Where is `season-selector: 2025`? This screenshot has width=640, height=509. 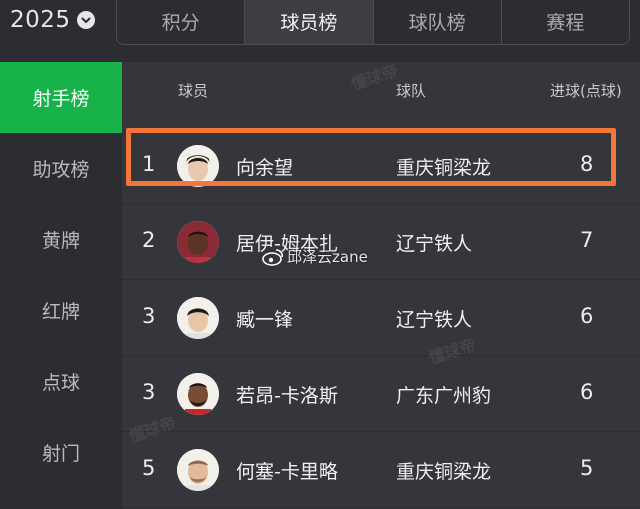
season-selector: 2025 is located at coordinates (52, 20).